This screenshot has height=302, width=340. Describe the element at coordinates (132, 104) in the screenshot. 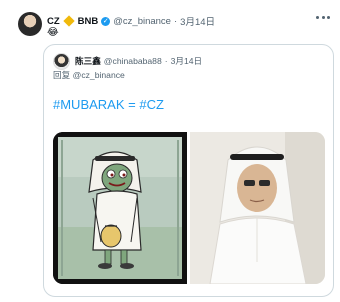

I see `equals-sign: =` at that location.